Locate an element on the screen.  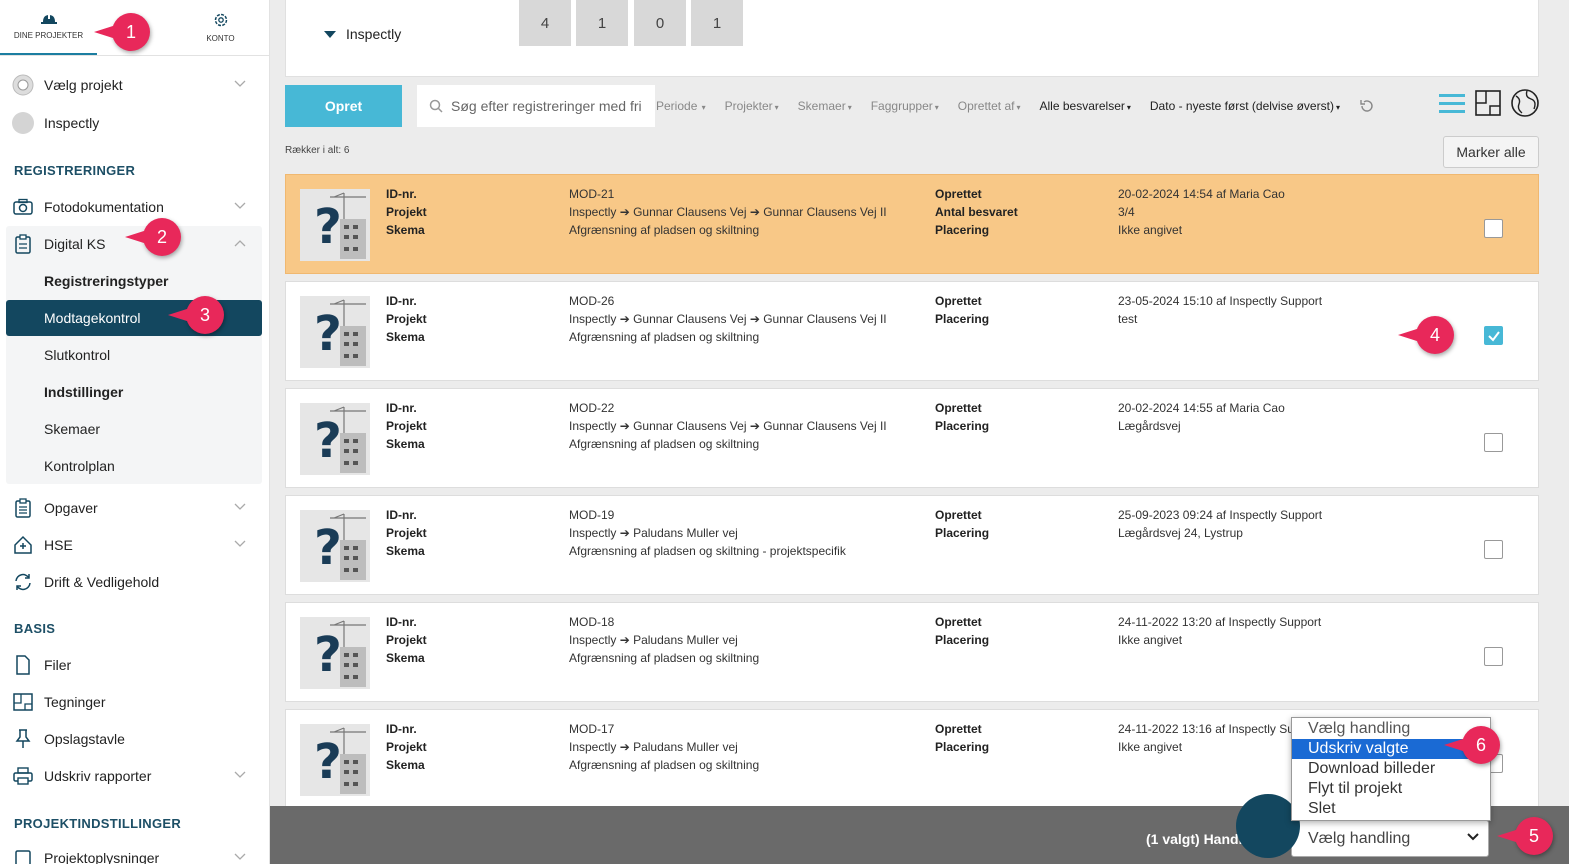
stat-box: 4 is located at coordinates (545, 23).